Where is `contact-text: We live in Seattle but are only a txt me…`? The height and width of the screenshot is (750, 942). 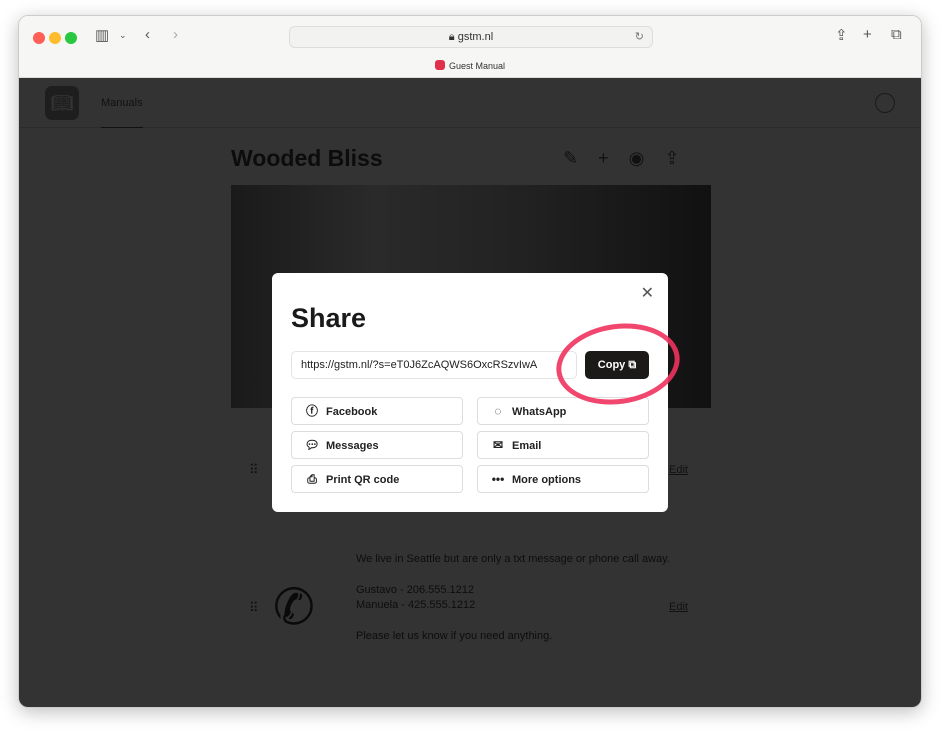 contact-text: We live in Seattle but are only a txt me… is located at coordinates (516, 598).